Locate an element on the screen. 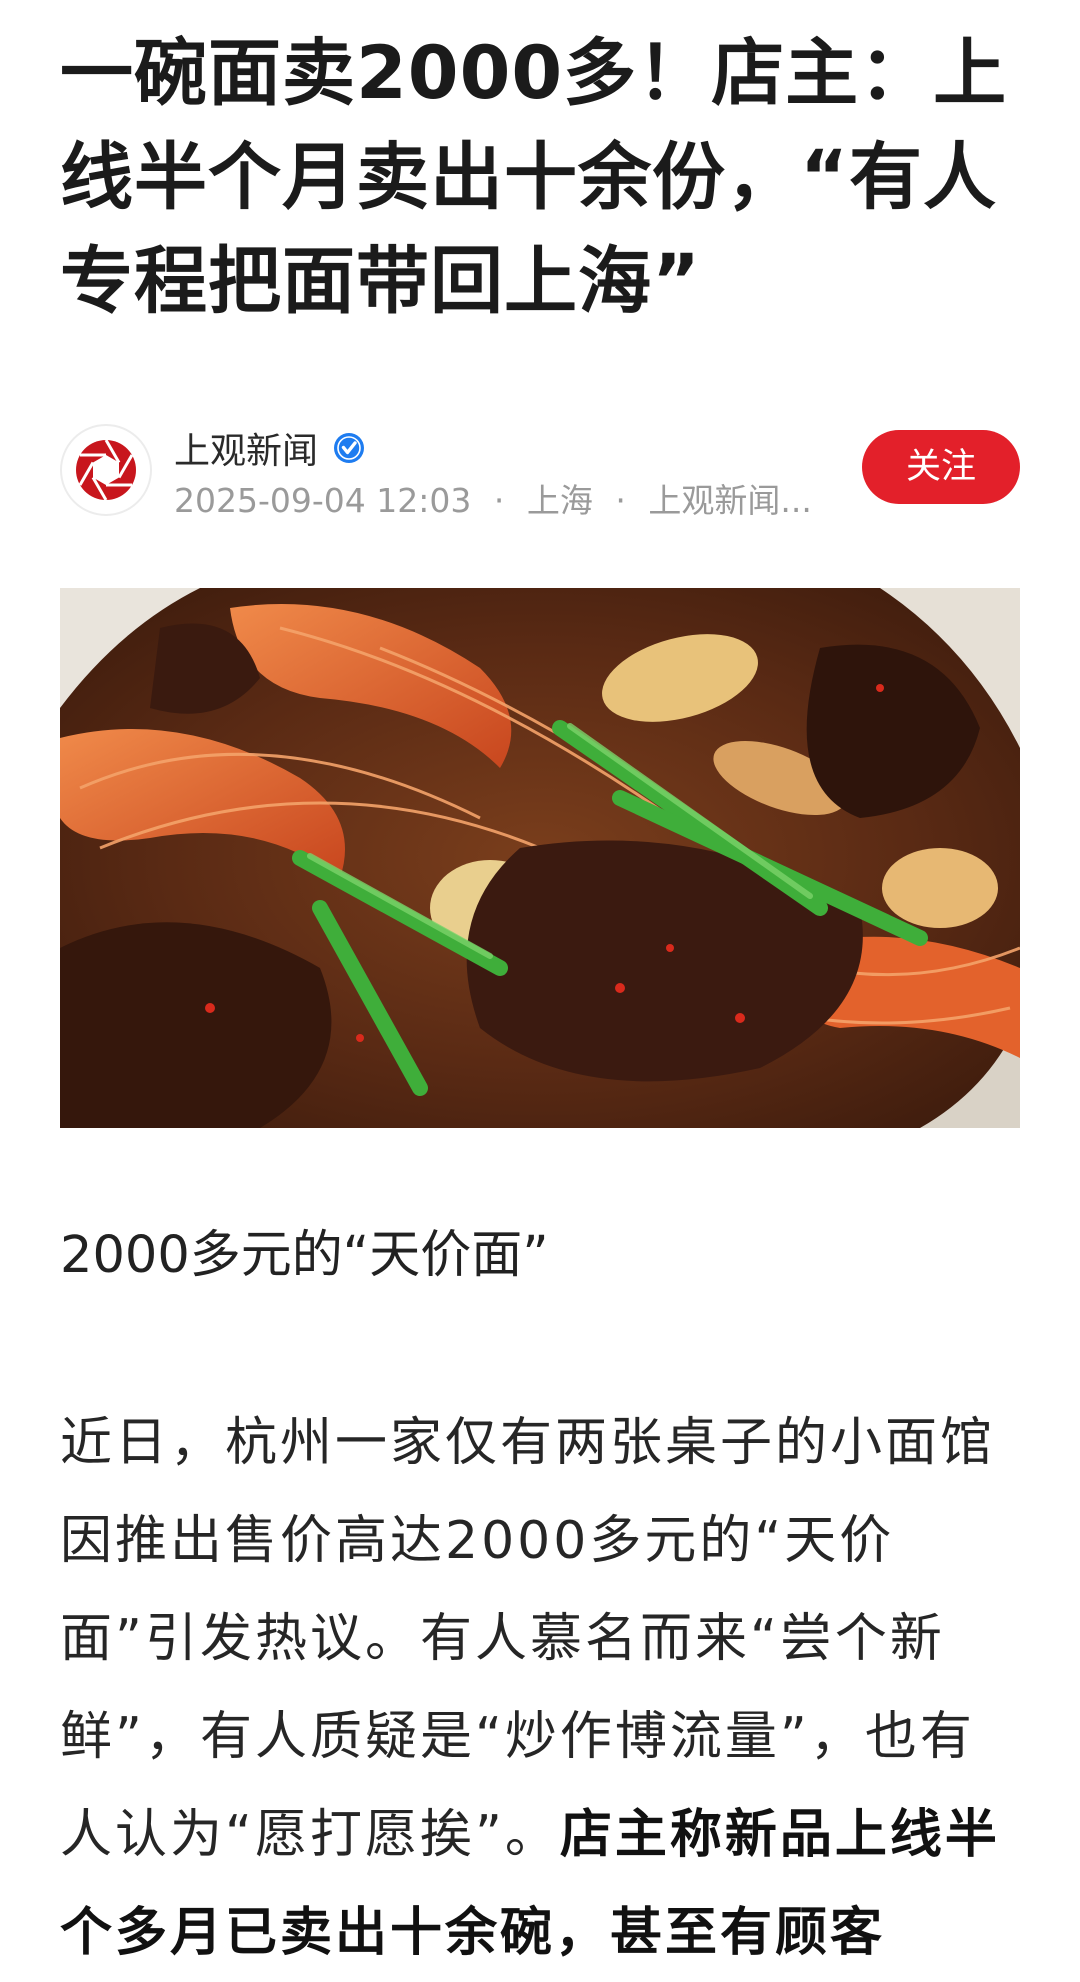 Image resolution: width=1080 pixels, height=1982 pixels. publish-date: 2025-09-04 12:03 is located at coordinates (323, 500).